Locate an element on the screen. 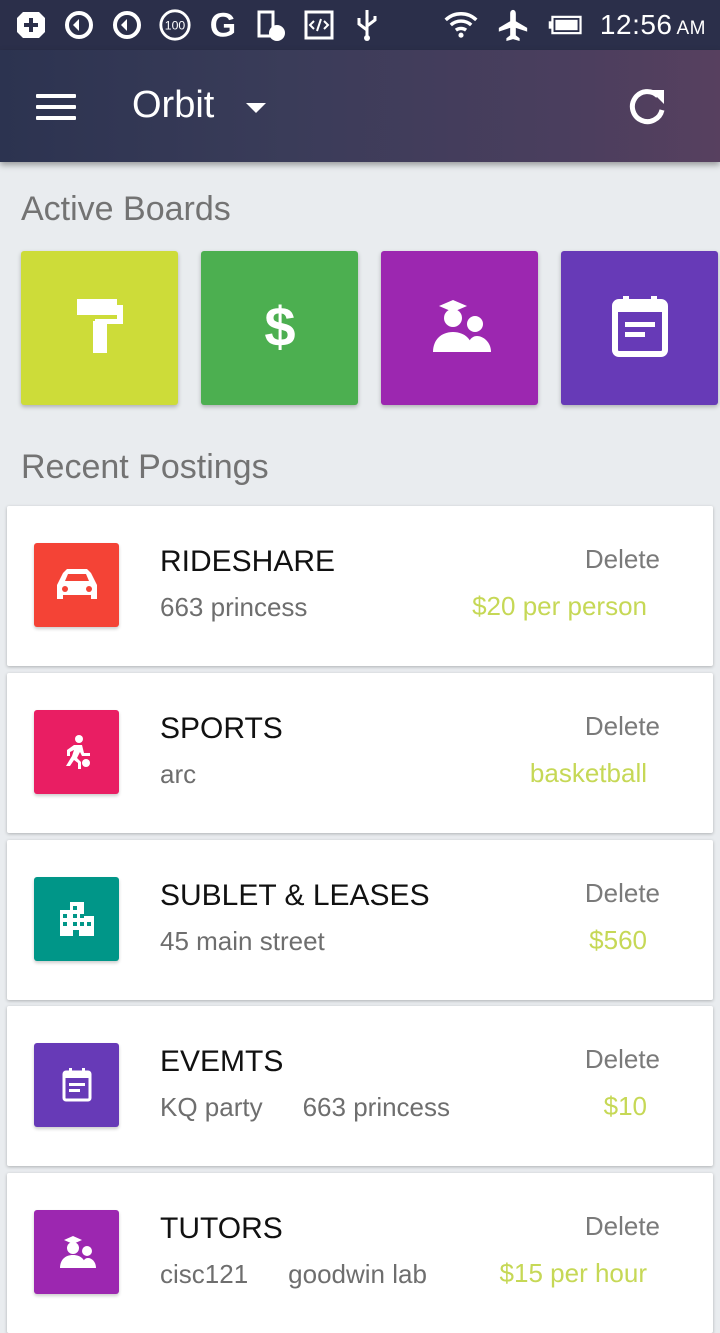 This screenshot has height=1333, width=720. battery-100-icon: 100 is located at coordinates (175, 25).